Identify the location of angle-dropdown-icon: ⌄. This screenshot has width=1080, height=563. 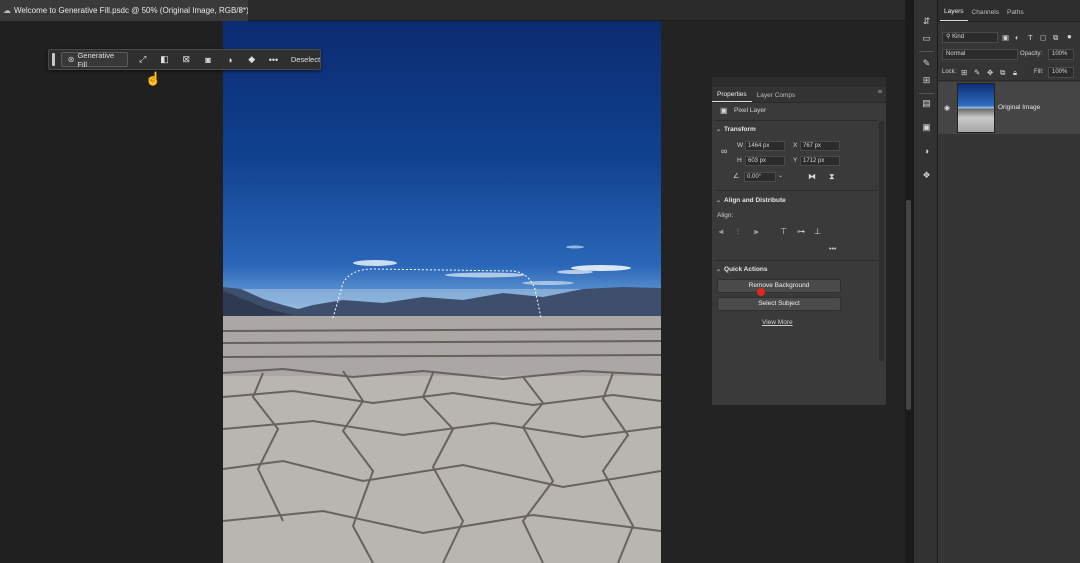
(780, 175).